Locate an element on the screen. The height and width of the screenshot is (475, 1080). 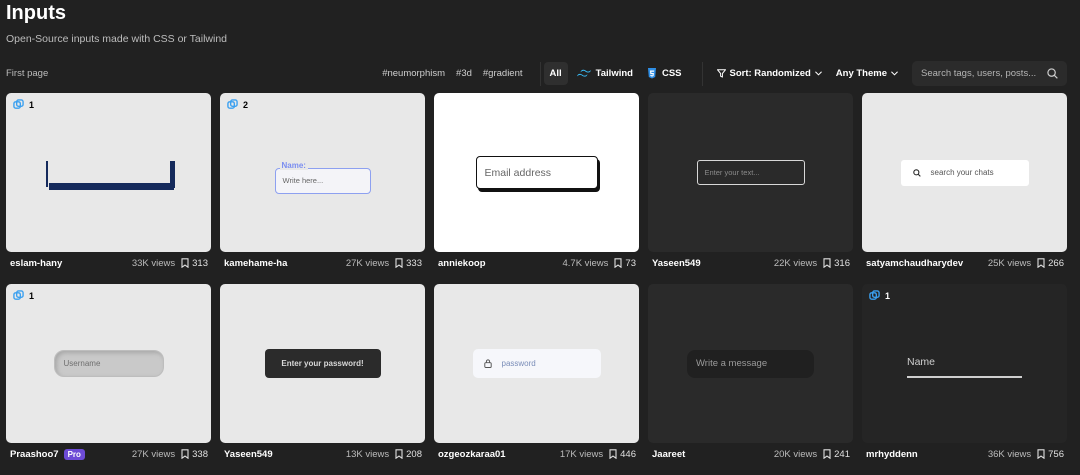
save-button: 338 is located at coordinates (194, 454).